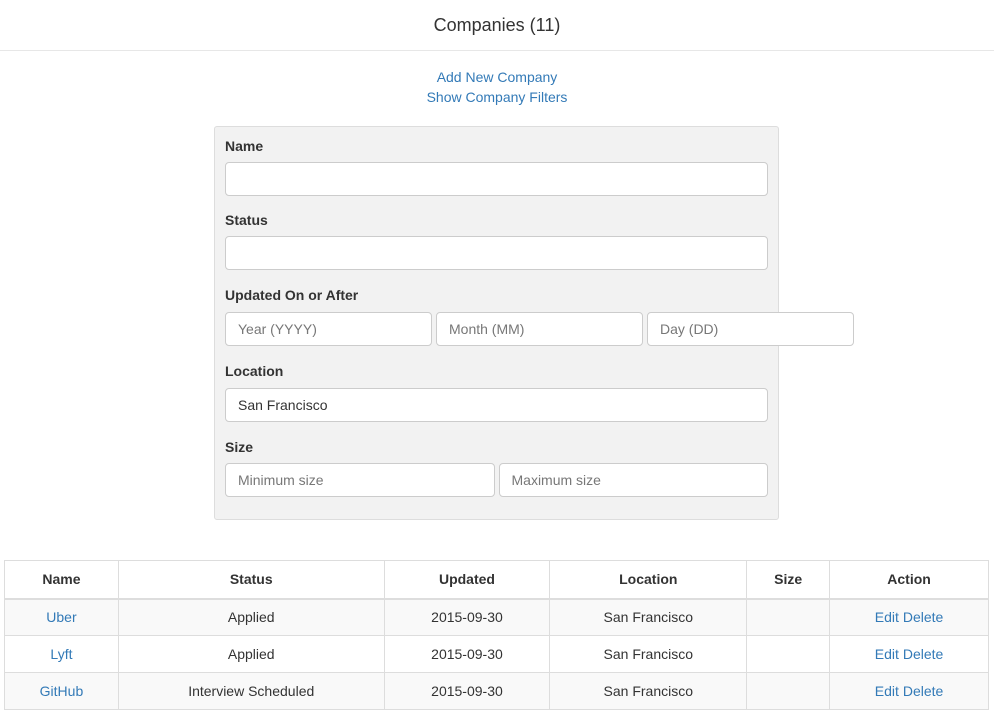 This screenshot has height=719, width=994. I want to click on company-link: Lyft, so click(61, 654).